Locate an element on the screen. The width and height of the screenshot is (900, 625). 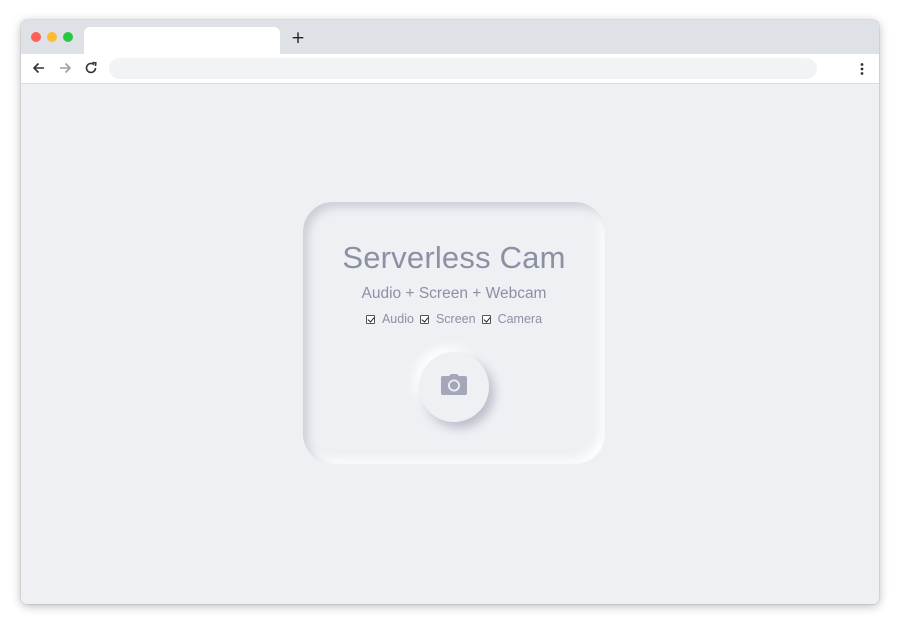
minimize-window-button is located at coordinates (52, 37).